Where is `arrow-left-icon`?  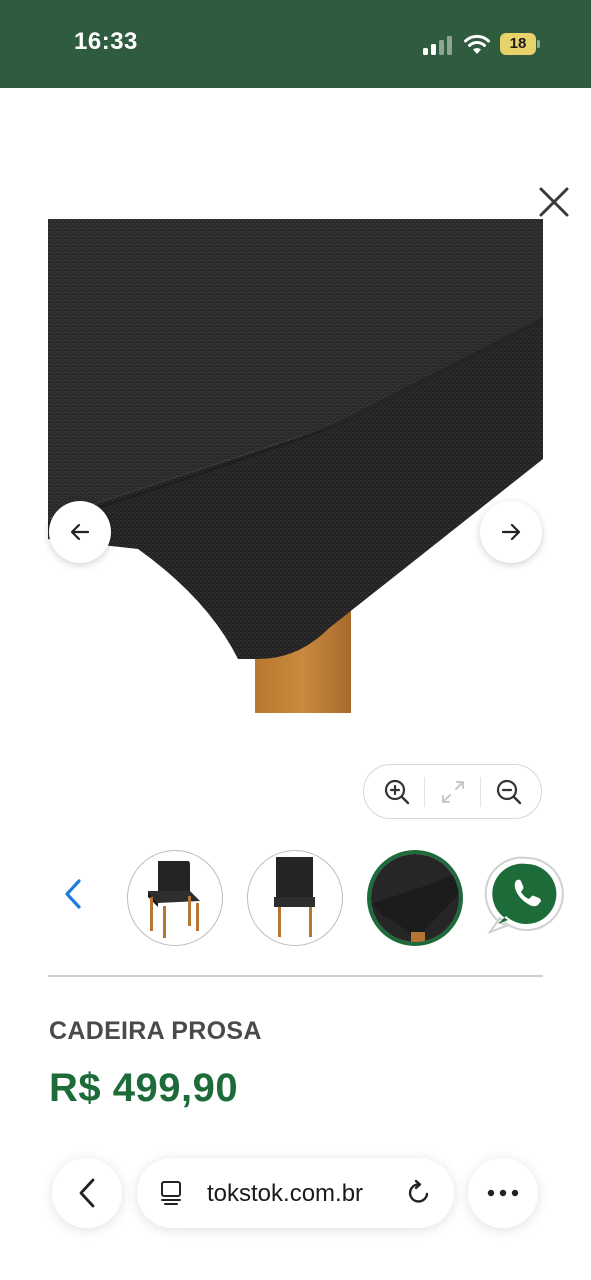
arrow-left-icon is located at coordinates (80, 532).